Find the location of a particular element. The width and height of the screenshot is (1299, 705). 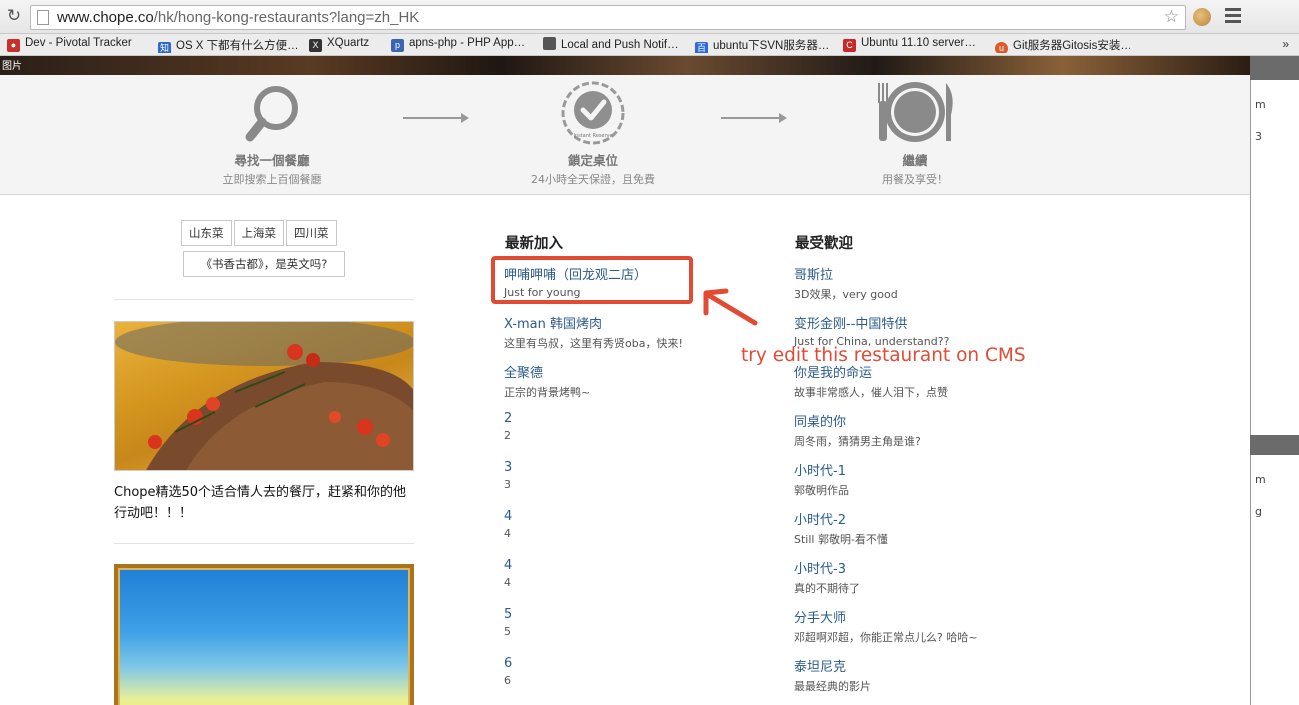

popular-item: 分手大师邓超啊邓超，你能正常点儿么? 哈哈~ is located at coordinates (924, 626).